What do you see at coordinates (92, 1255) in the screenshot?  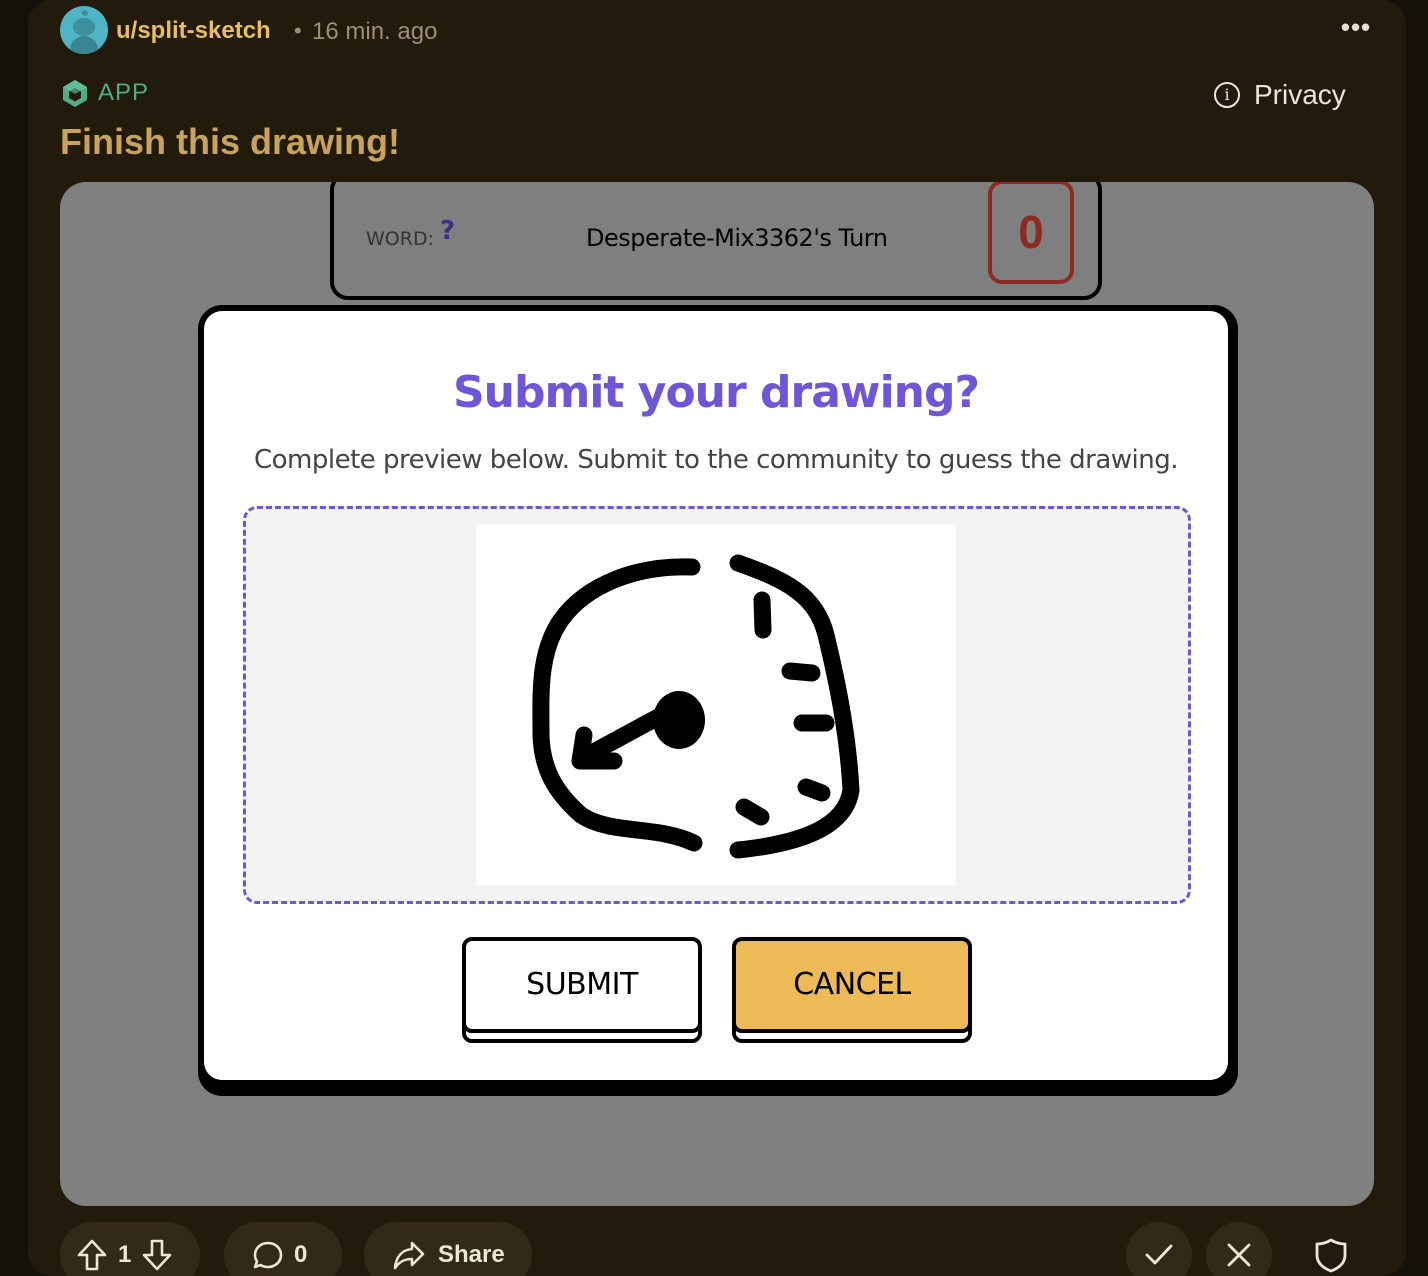 I see `upvote-icon` at bounding box center [92, 1255].